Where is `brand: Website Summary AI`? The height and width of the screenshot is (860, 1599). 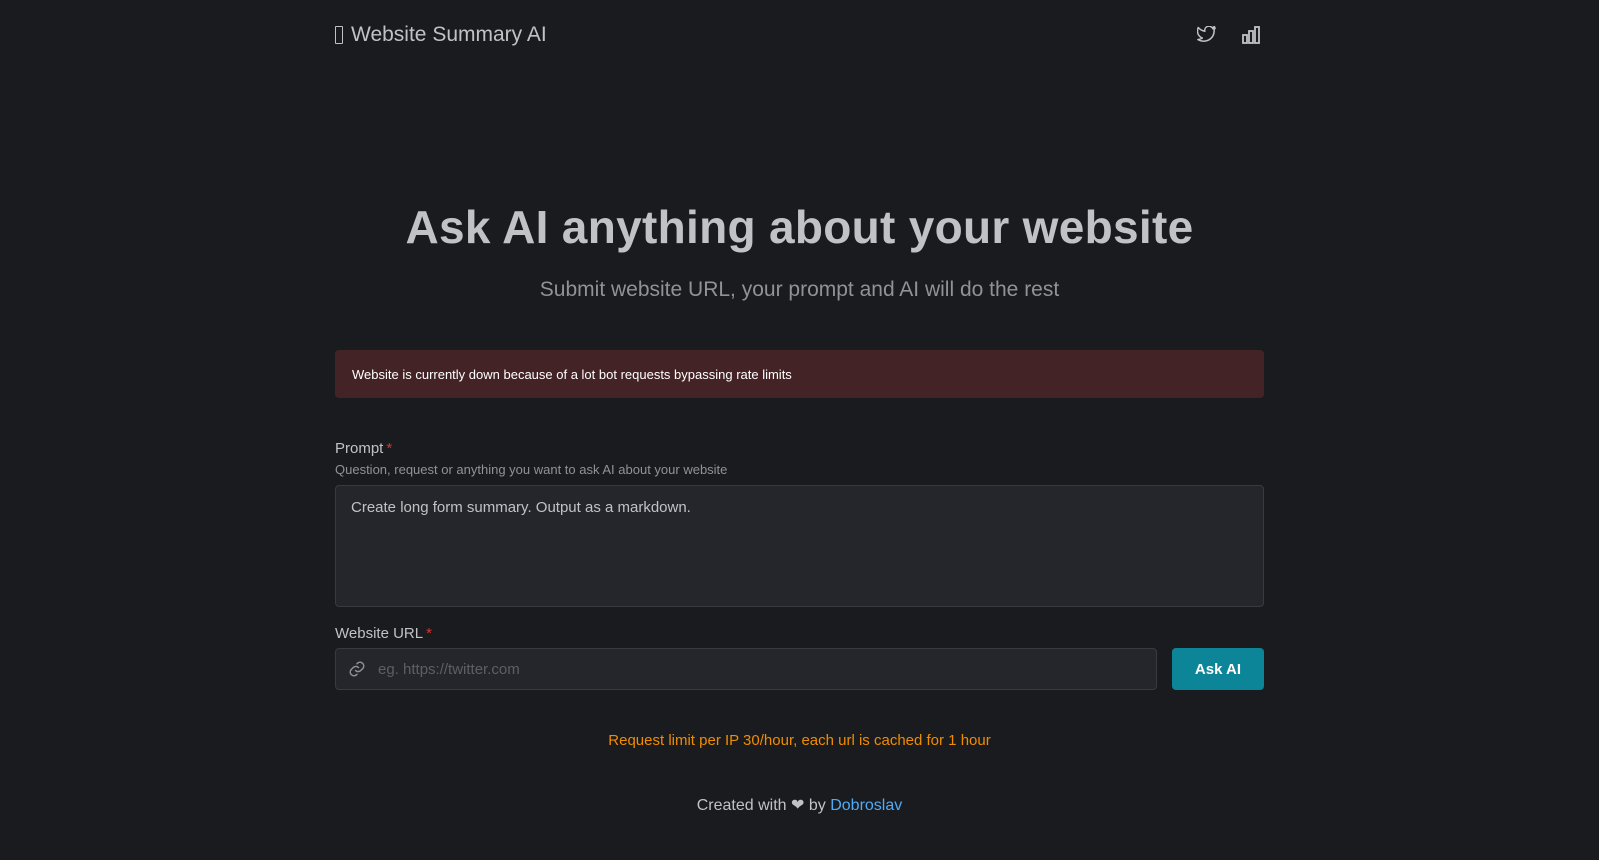 brand: Website Summary AI is located at coordinates (441, 35).